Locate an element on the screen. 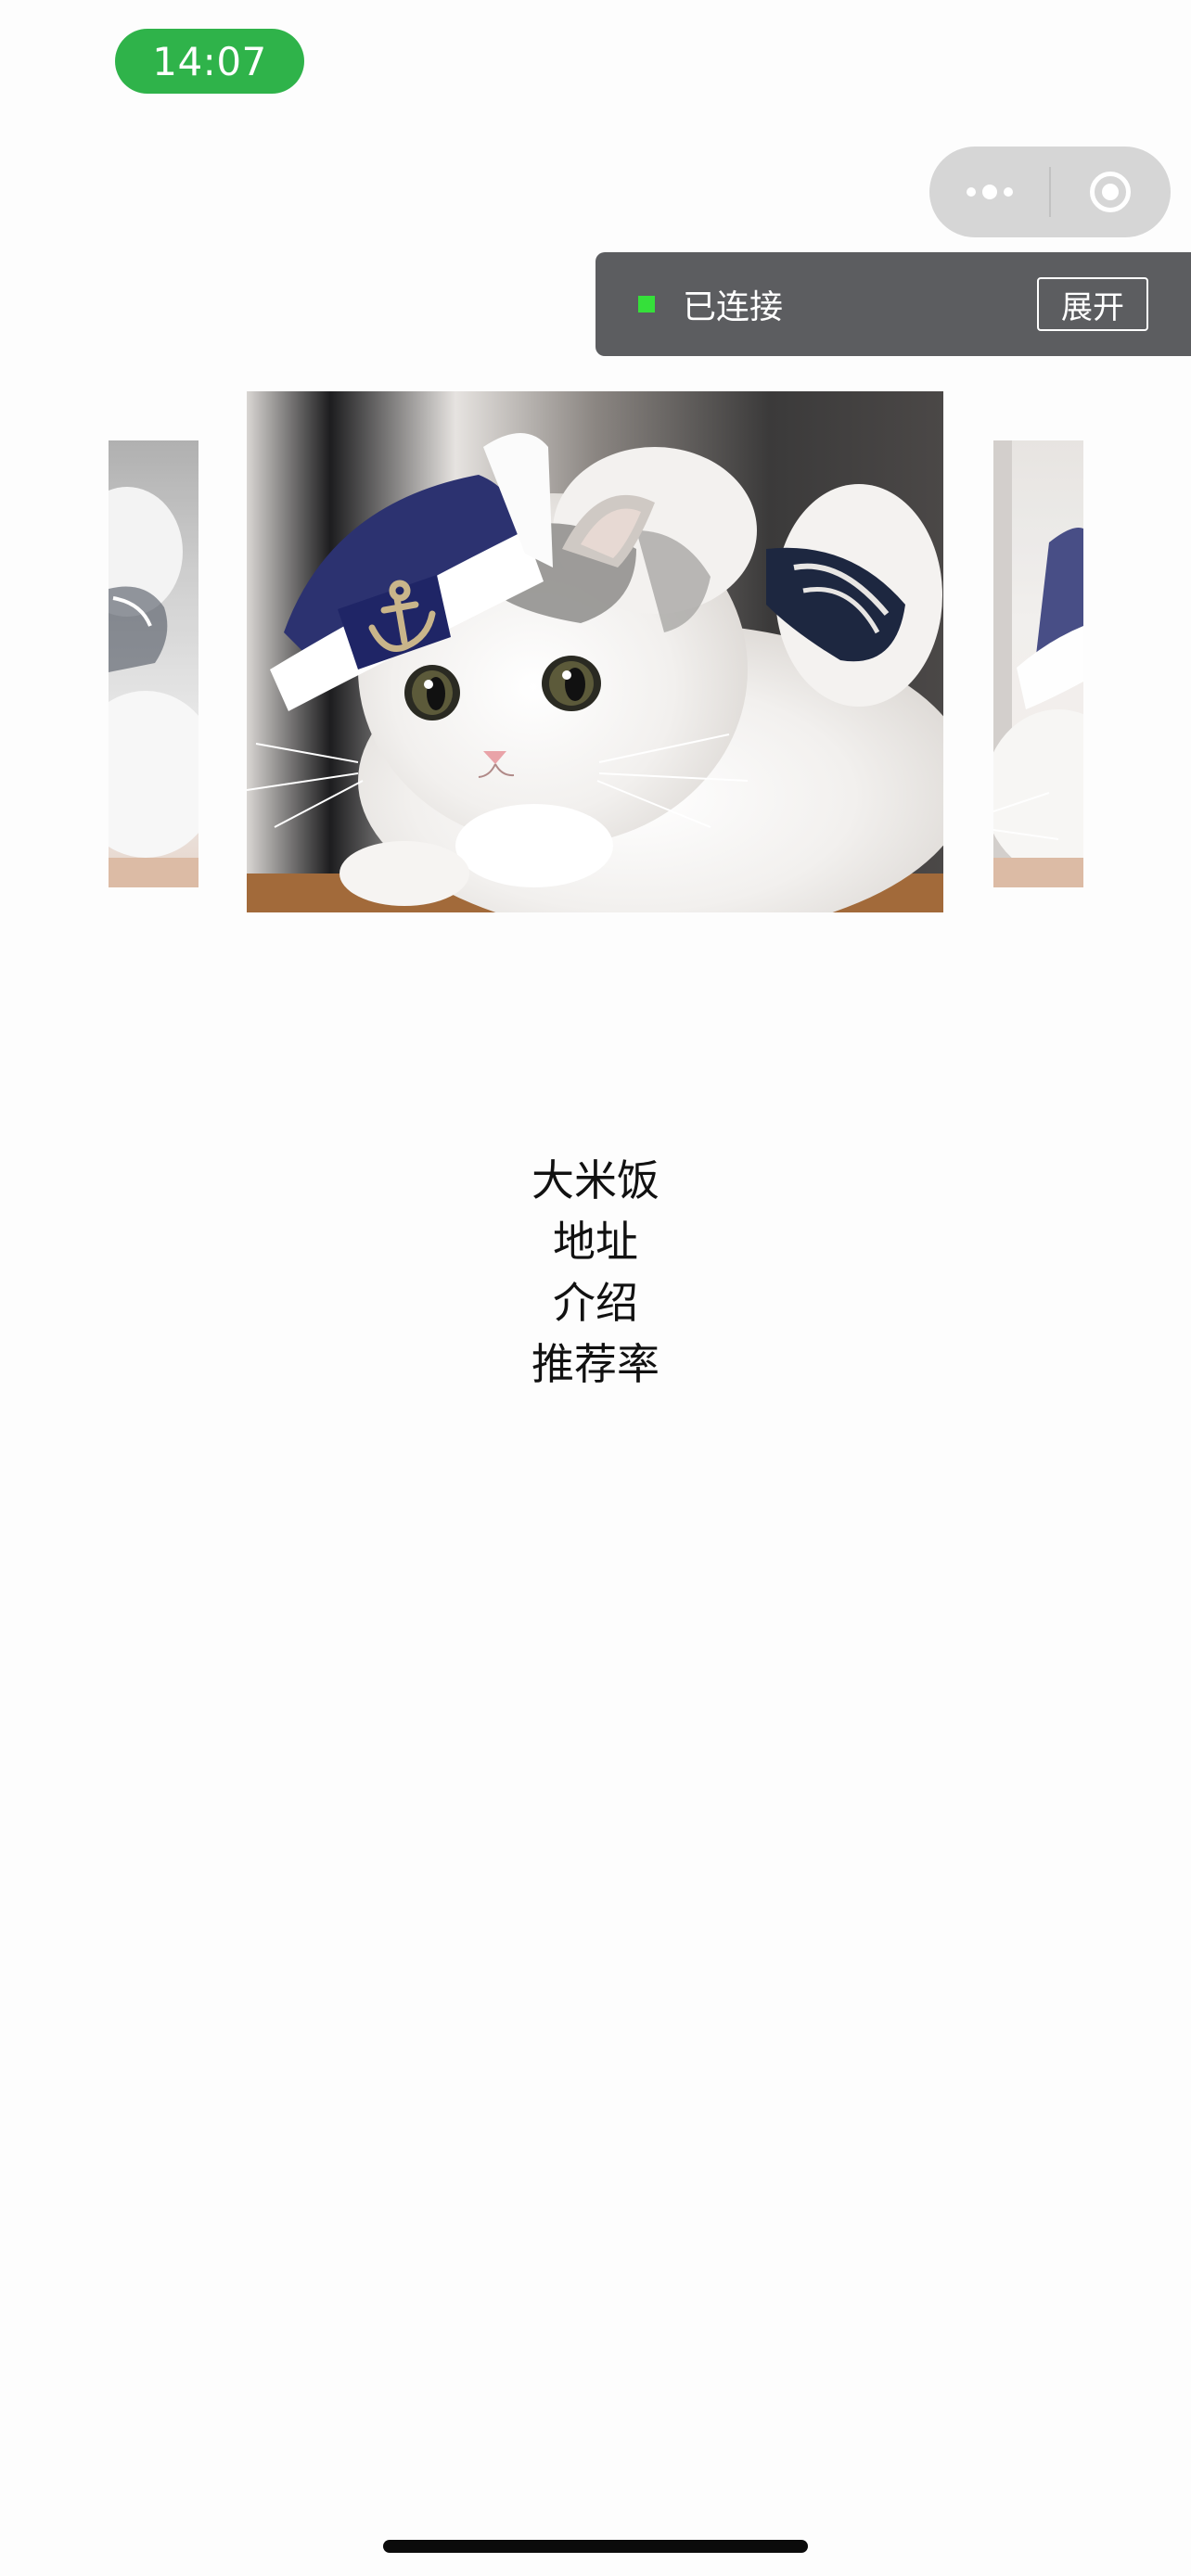  more-dots-icon is located at coordinates (989, 192).